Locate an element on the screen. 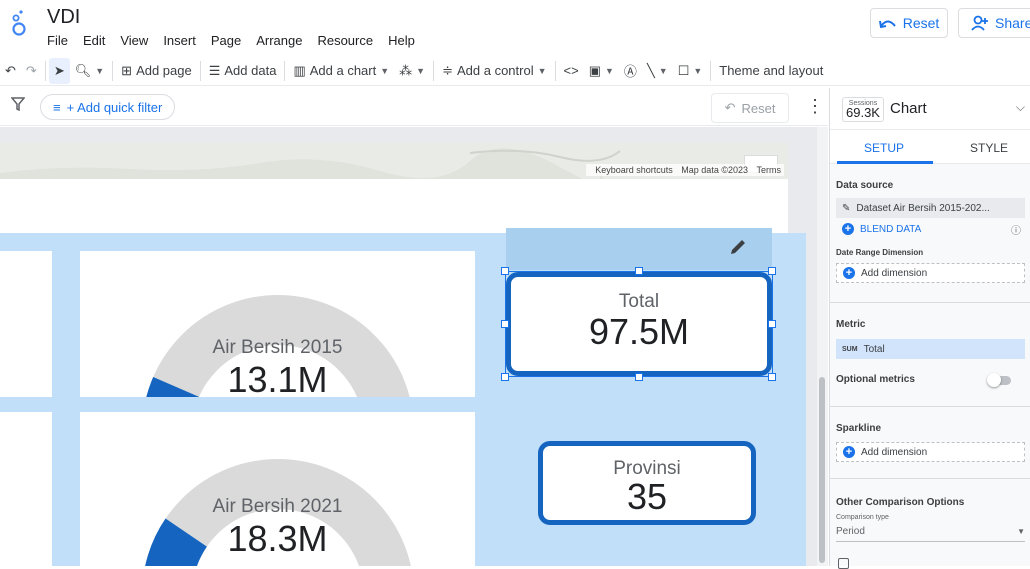 Image resolution: width=1030 pixels, height=569 pixels. chip-value: 69.3K is located at coordinates (863, 112).